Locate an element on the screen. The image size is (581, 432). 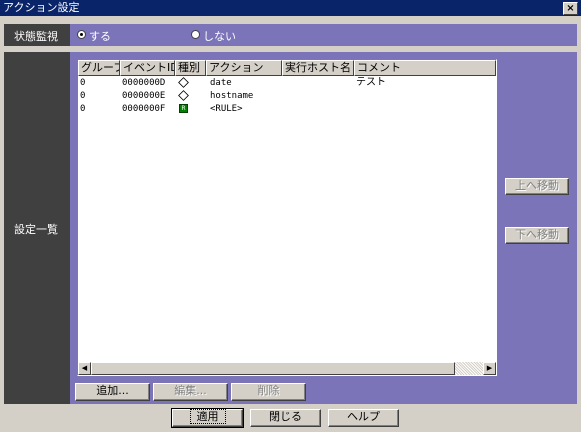
title-bar is located at coordinates (290, 8).